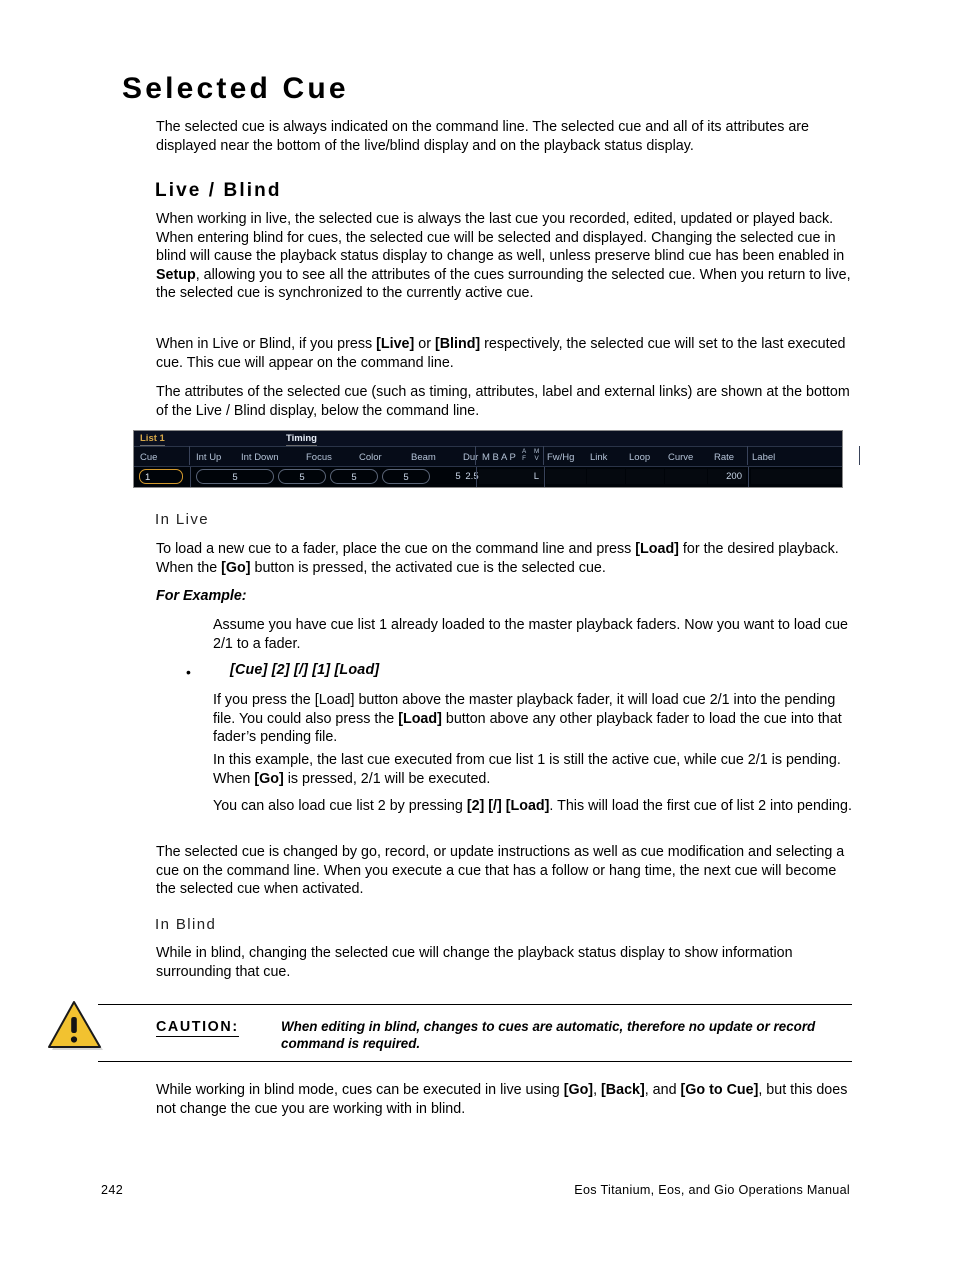 This screenshot has width=954, height=1272. What do you see at coordinates (260, 457) in the screenshot?
I see `header-int-down: Int Down` at bounding box center [260, 457].